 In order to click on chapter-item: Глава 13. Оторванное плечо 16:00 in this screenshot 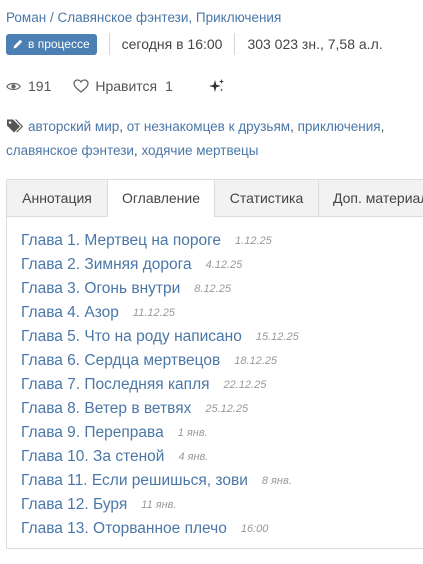, I will do `click(160, 529)`.